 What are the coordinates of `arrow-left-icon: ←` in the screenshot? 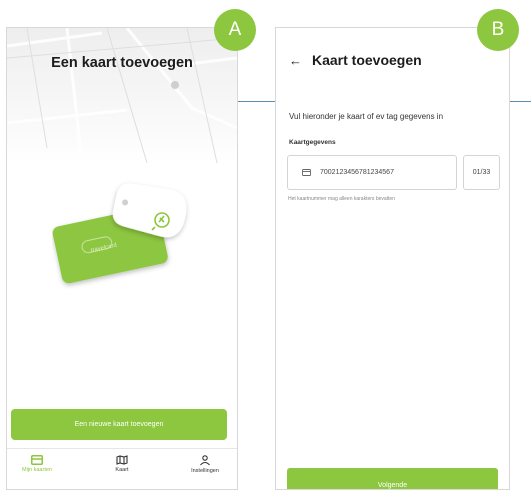 It's located at (295, 60).